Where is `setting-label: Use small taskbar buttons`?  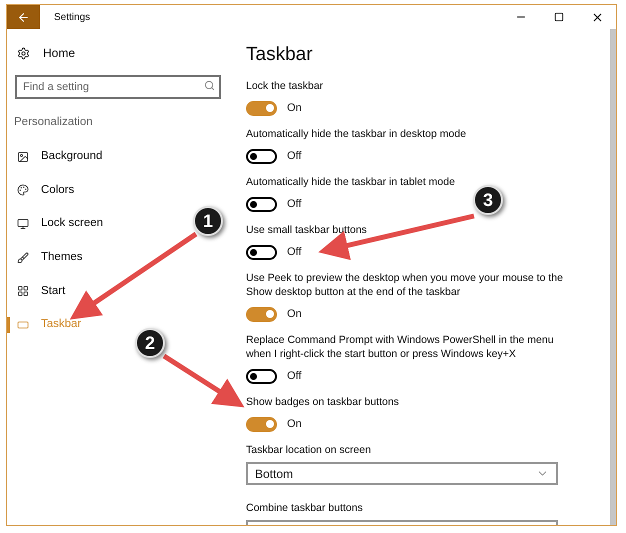 setting-label: Use small taskbar buttons is located at coordinates (307, 230).